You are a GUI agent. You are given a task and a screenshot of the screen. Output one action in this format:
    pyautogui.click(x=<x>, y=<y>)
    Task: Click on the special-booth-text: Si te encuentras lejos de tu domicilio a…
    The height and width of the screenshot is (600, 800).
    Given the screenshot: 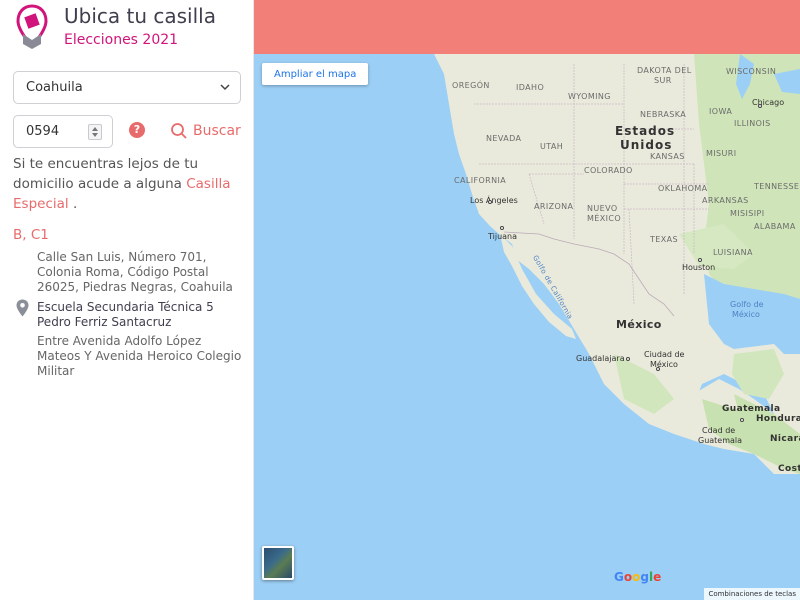 What is the action you would take?
    pyautogui.click(x=106, y=174)
    